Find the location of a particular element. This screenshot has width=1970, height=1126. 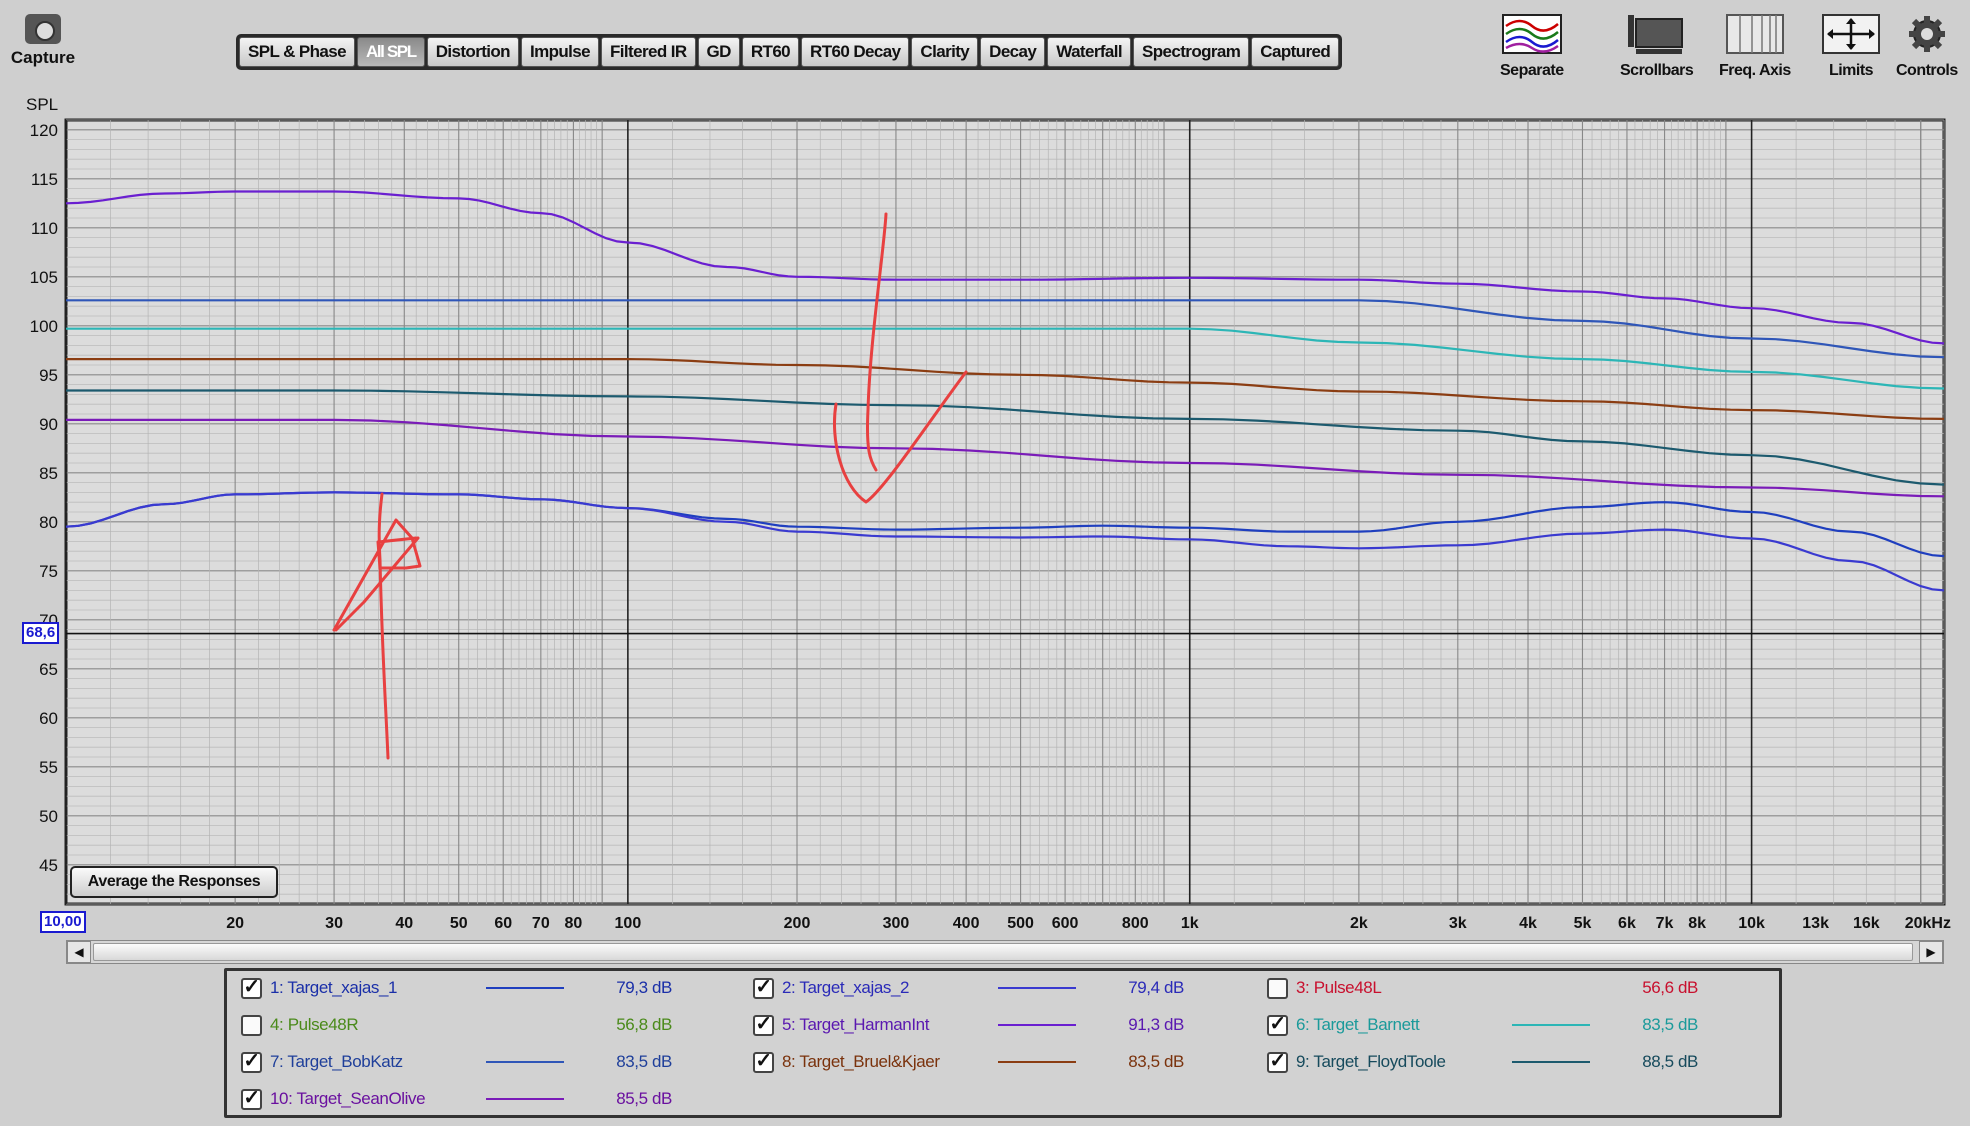

scroll-left-button: ◀ is located at coordinates (79, 952).